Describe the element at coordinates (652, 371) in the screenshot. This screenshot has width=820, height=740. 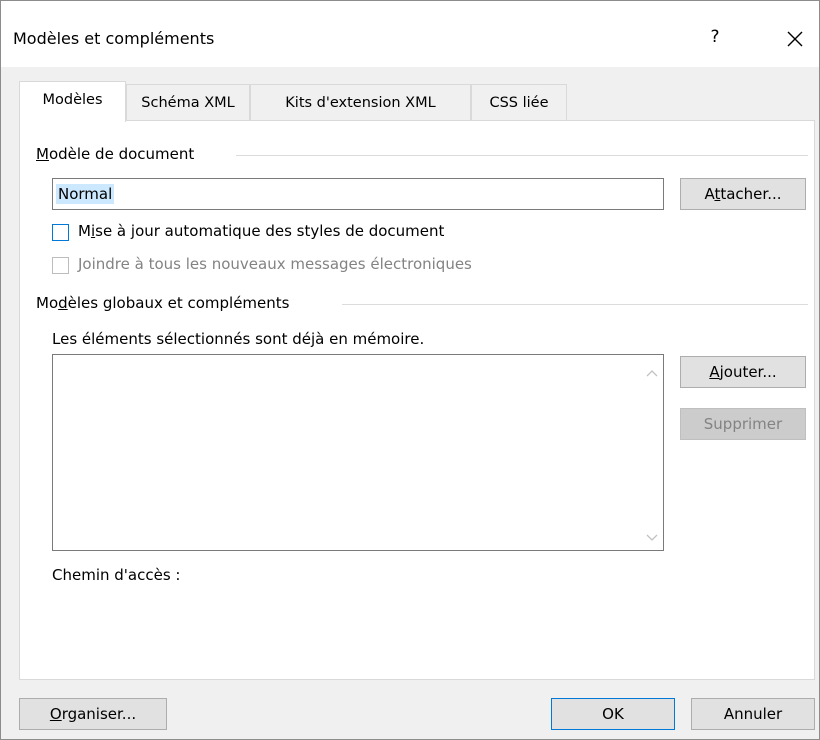
I see `scroll-up-icon` at that location.